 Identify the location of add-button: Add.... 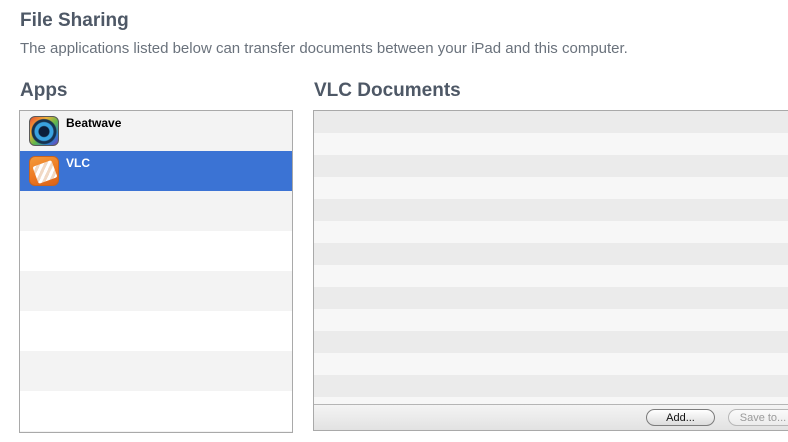
(680, 417).